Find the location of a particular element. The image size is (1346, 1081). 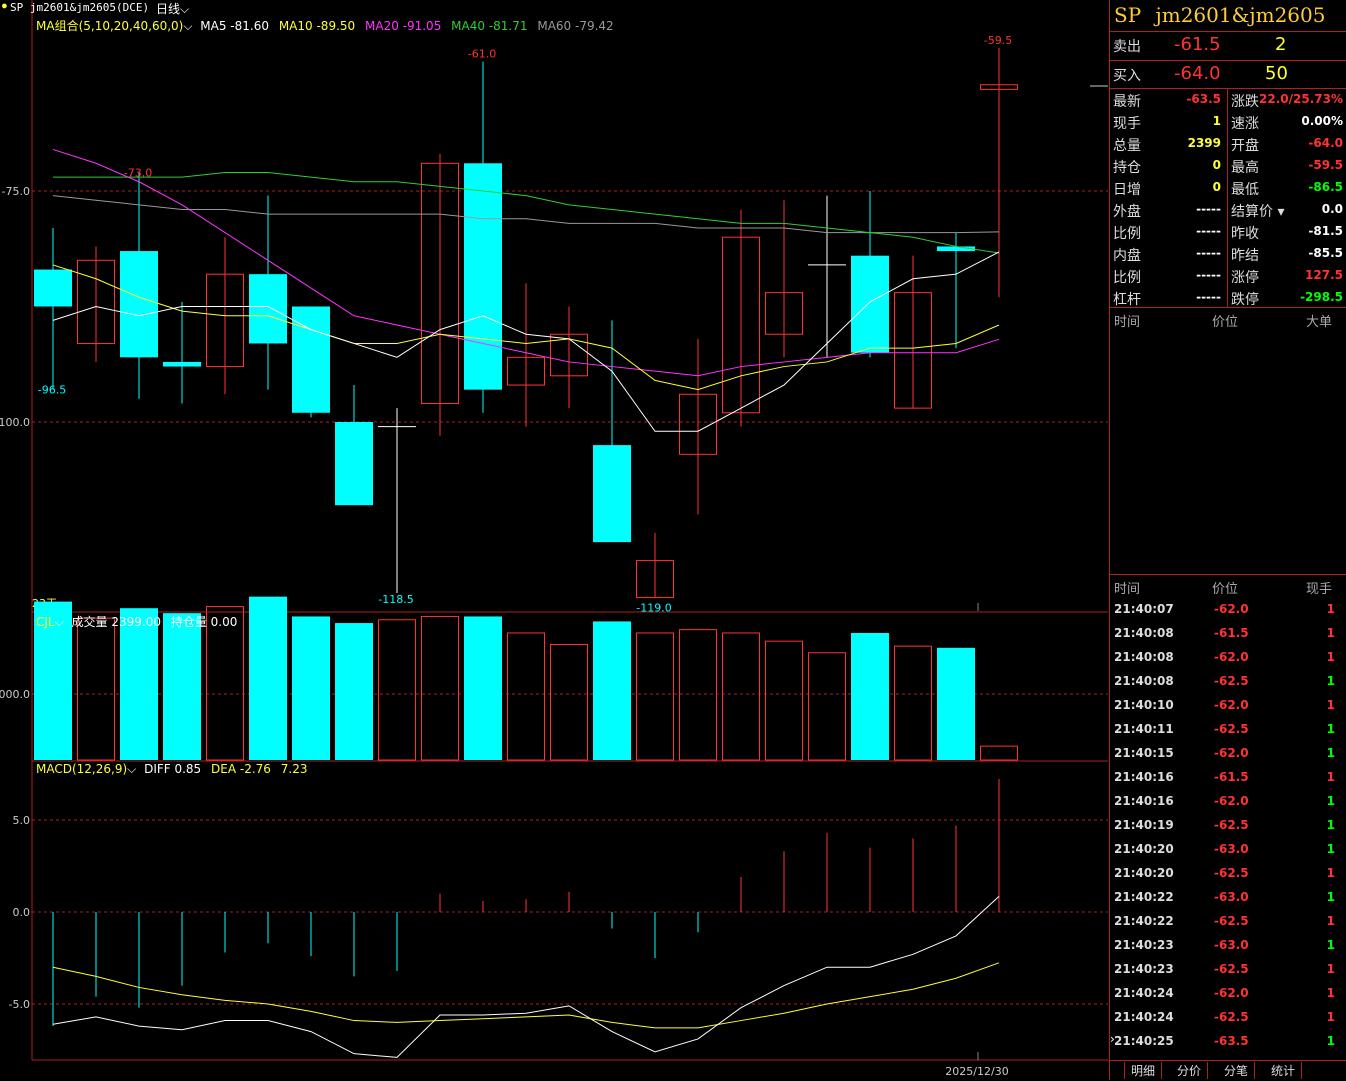

buy-row: 买入 -64.0 50 is located at coordinates (1228, 74).